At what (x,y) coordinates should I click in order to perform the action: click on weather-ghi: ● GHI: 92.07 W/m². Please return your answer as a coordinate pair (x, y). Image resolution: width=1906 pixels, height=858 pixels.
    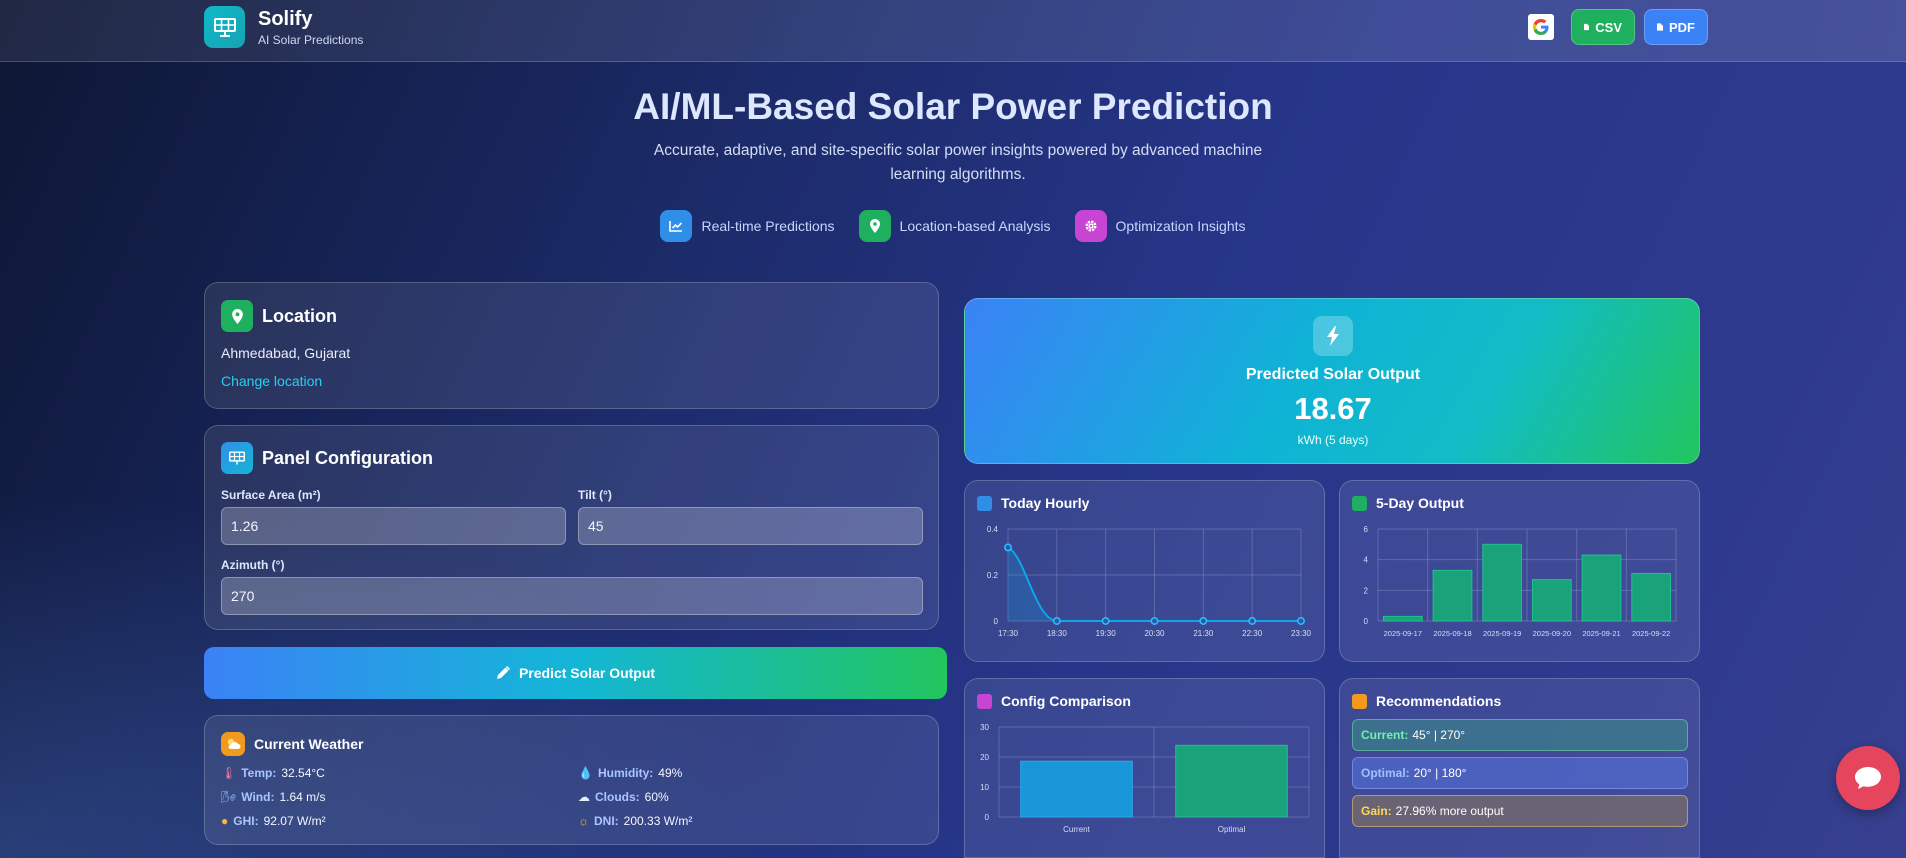
    Looking at the image, I should click on (273, 821).